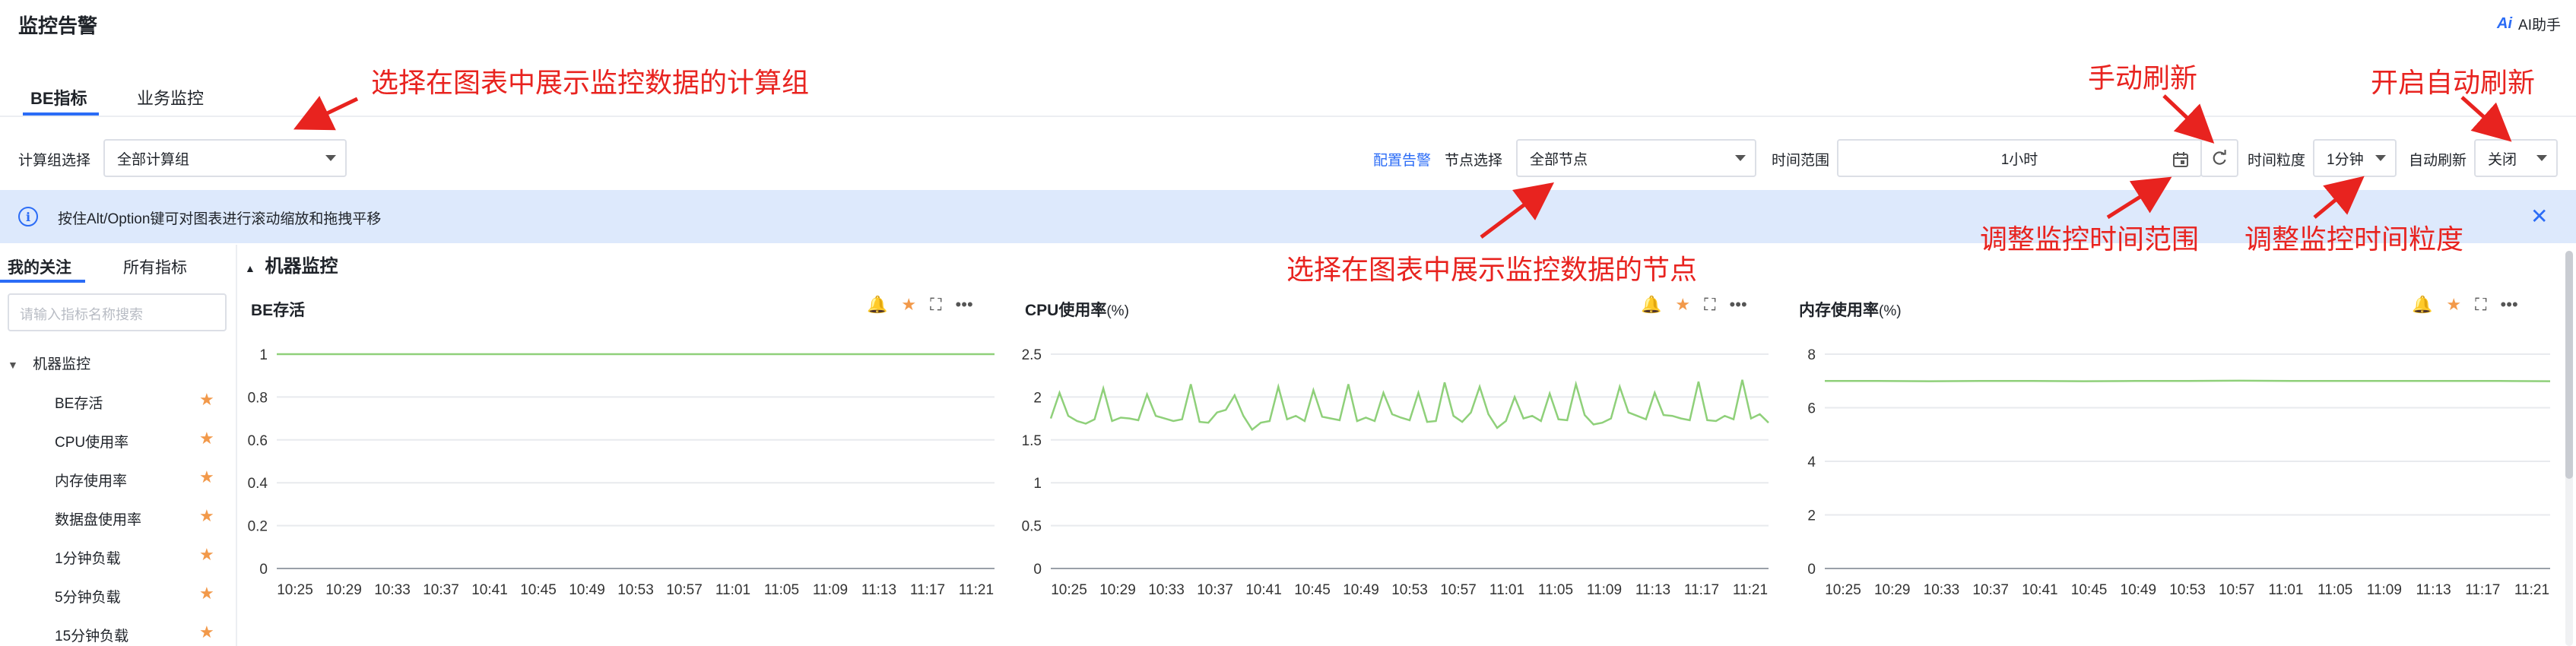 The height and width of the screenshot is (646, 2576). Describe the element at coordinates (2143, 79) in the screenshot. I see `annotation-manual-refresh: 手动刷新` at that location.